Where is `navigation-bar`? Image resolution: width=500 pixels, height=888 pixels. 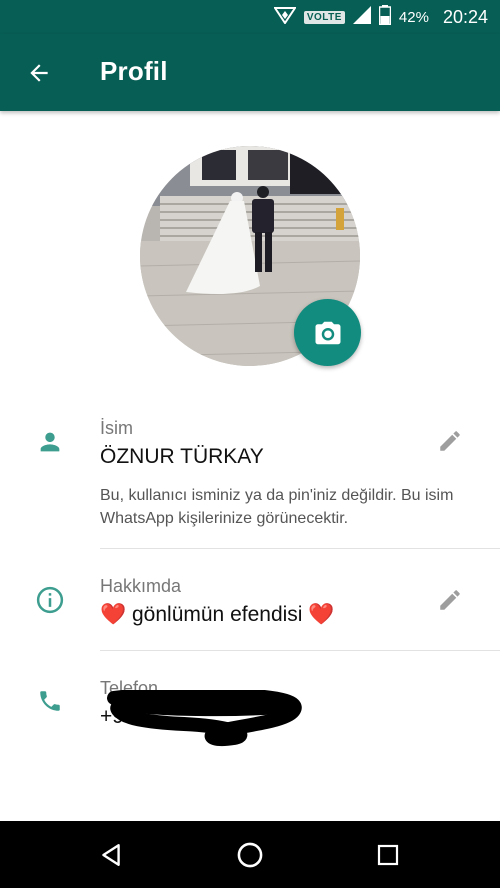
navigation-bar is located at coordinates (250, 854).